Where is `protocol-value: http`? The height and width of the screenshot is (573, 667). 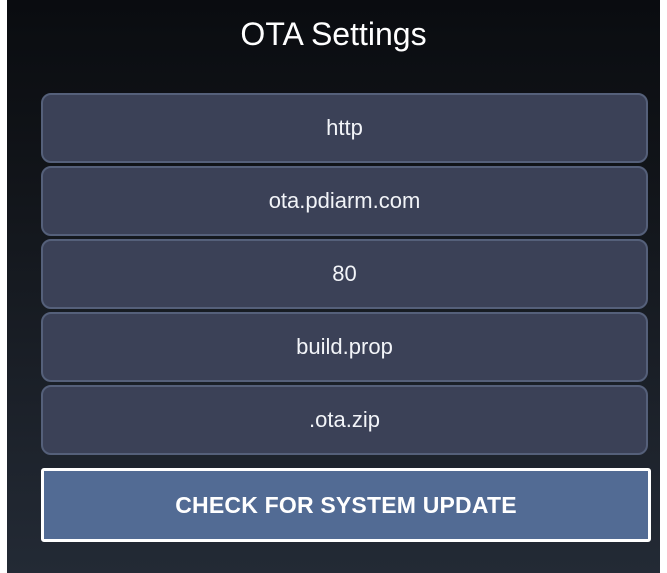
protocol-value: http is located at coordinates (344, 127).